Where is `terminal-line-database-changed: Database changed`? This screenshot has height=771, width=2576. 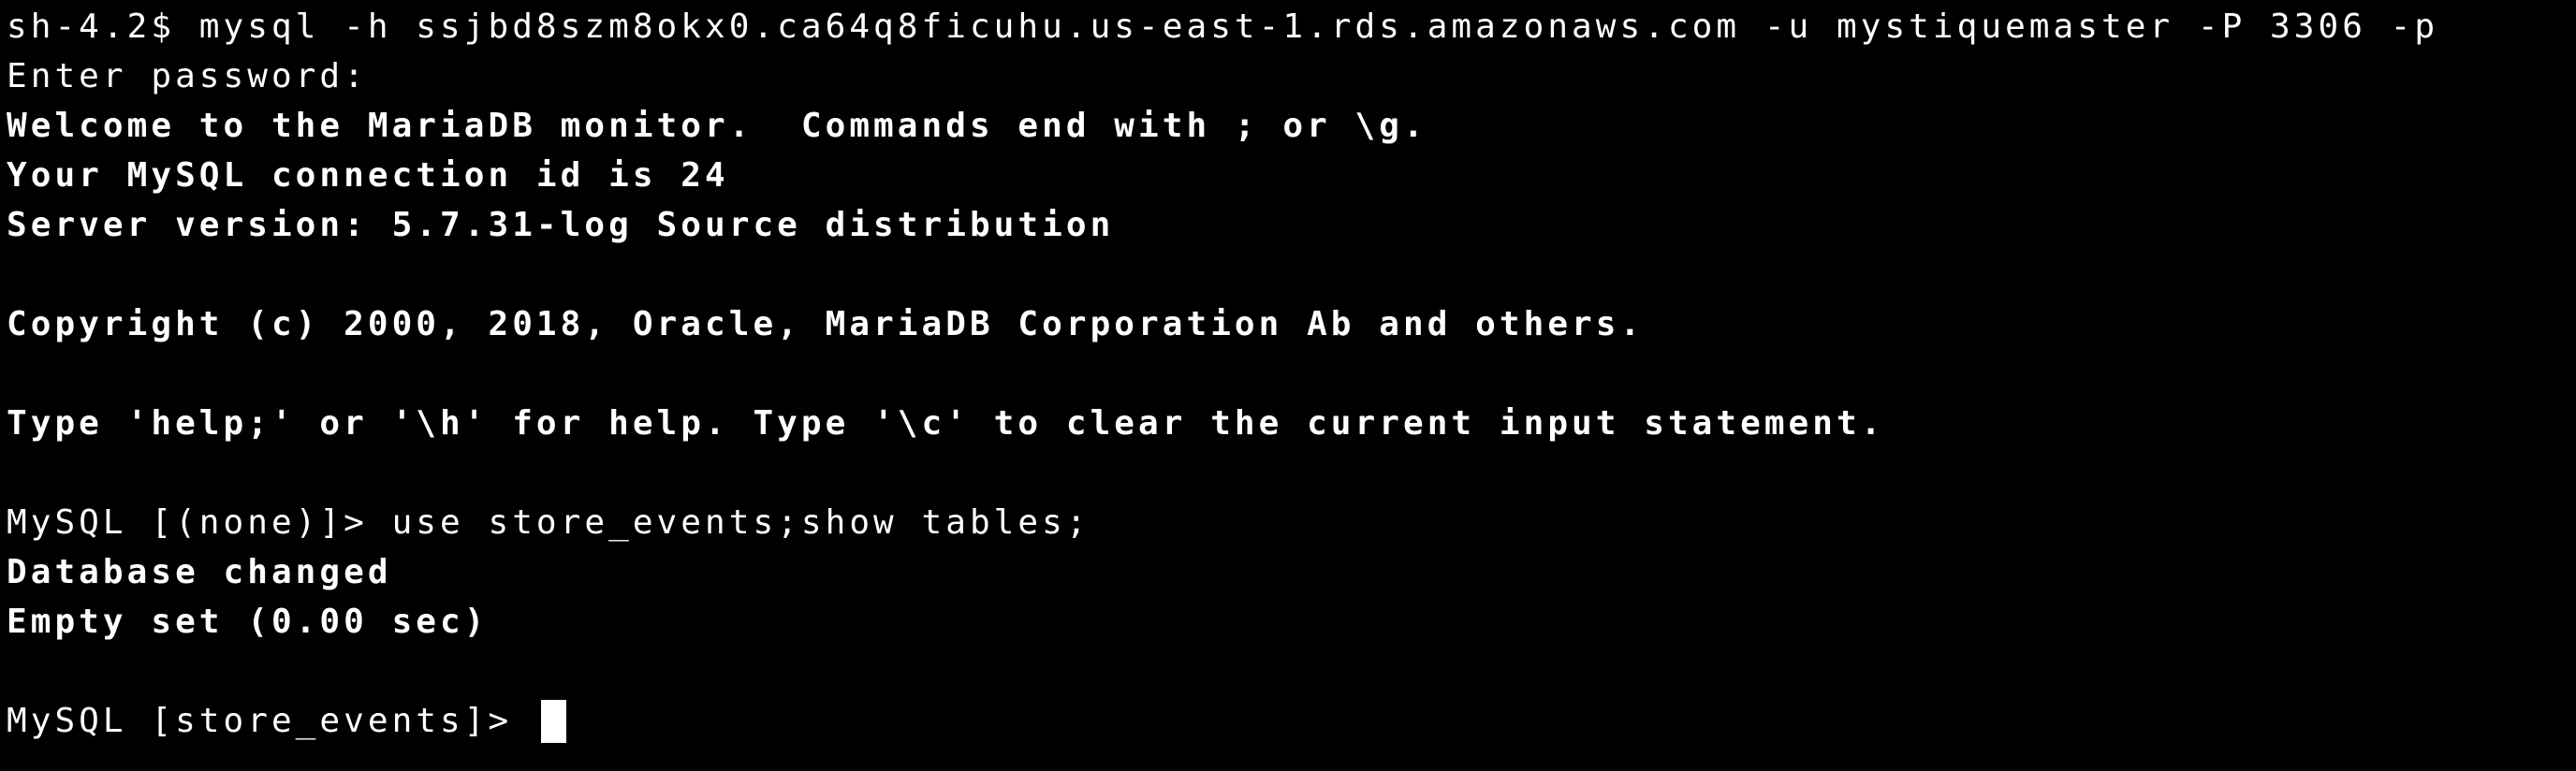
terminal-line-database-changed: Database changed is located at coordinates (199, 572).